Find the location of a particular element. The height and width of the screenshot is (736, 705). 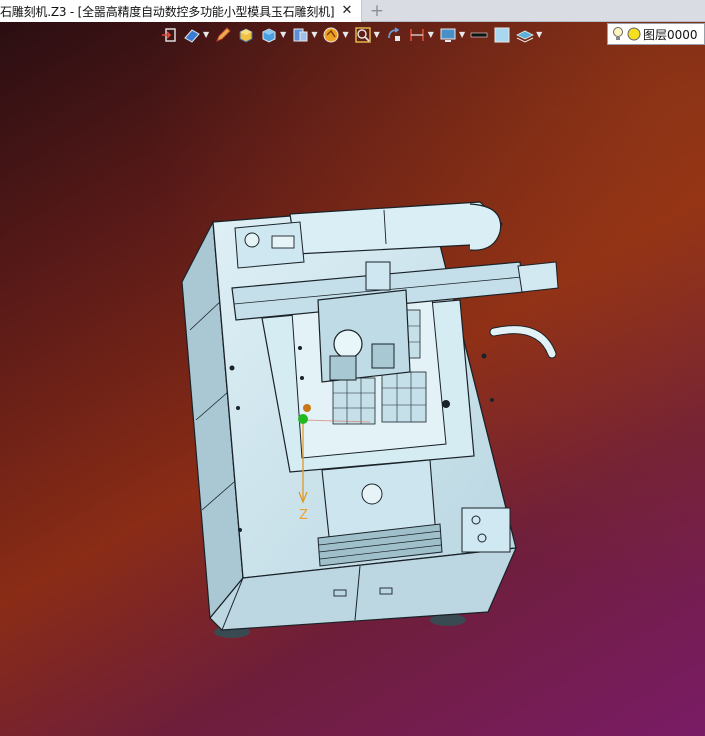

zoom-fit-button: ▼ is located at coordinates (367, 35).